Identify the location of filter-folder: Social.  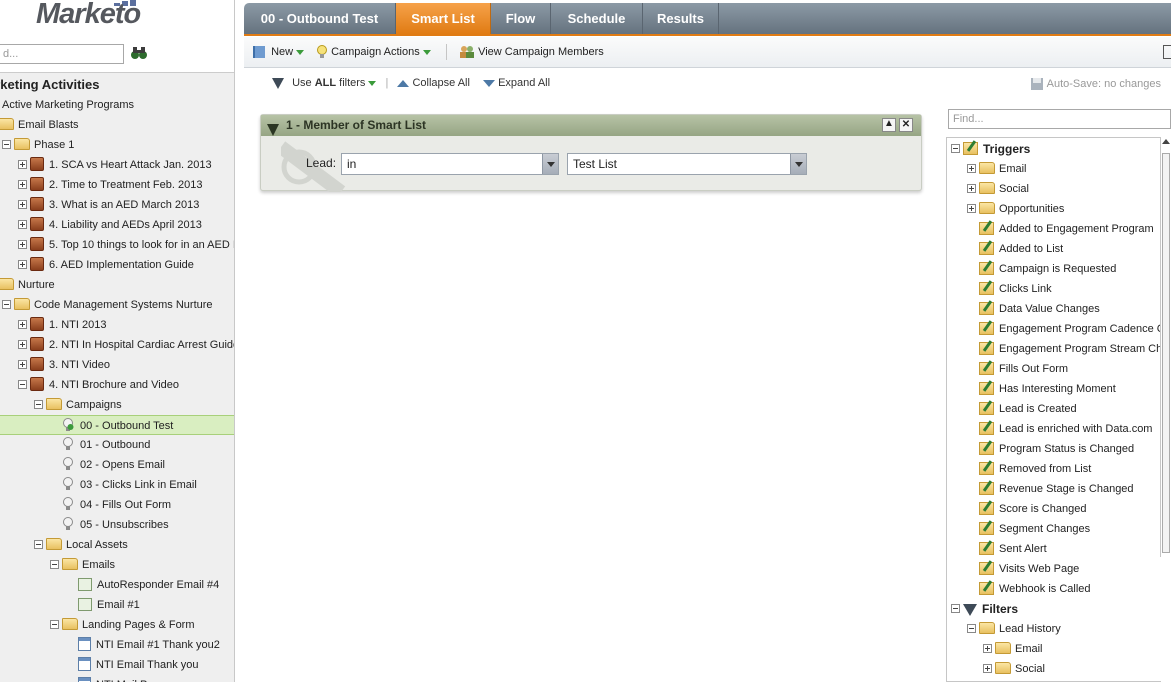
(1014, 669).